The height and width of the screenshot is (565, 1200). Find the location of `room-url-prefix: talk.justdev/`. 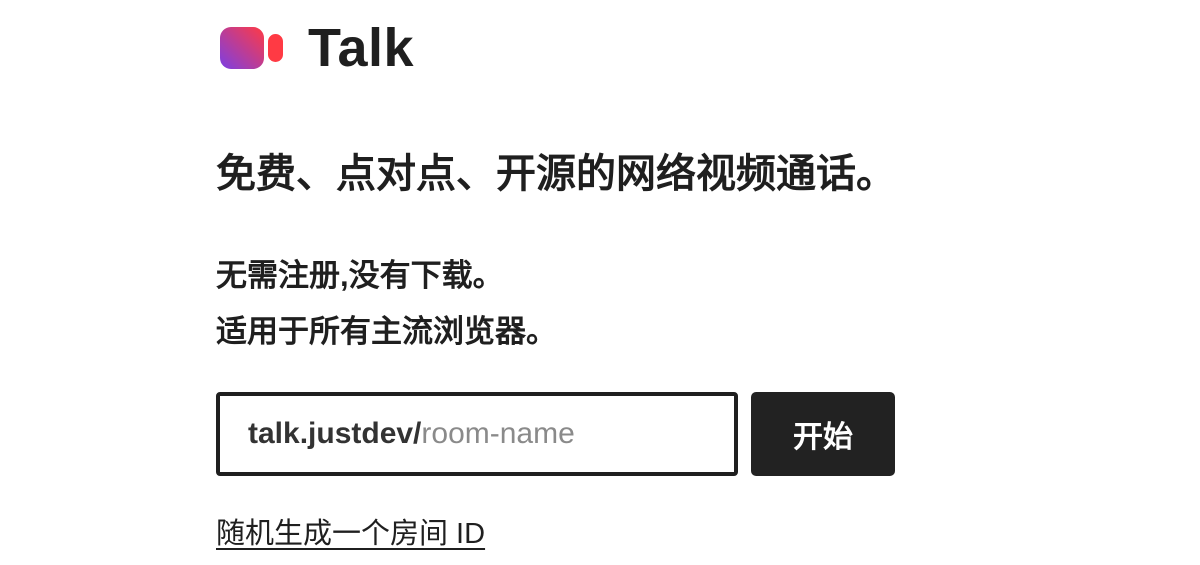

room-url-prefix: talk.justdev/ is located at coordinates (335, 433).